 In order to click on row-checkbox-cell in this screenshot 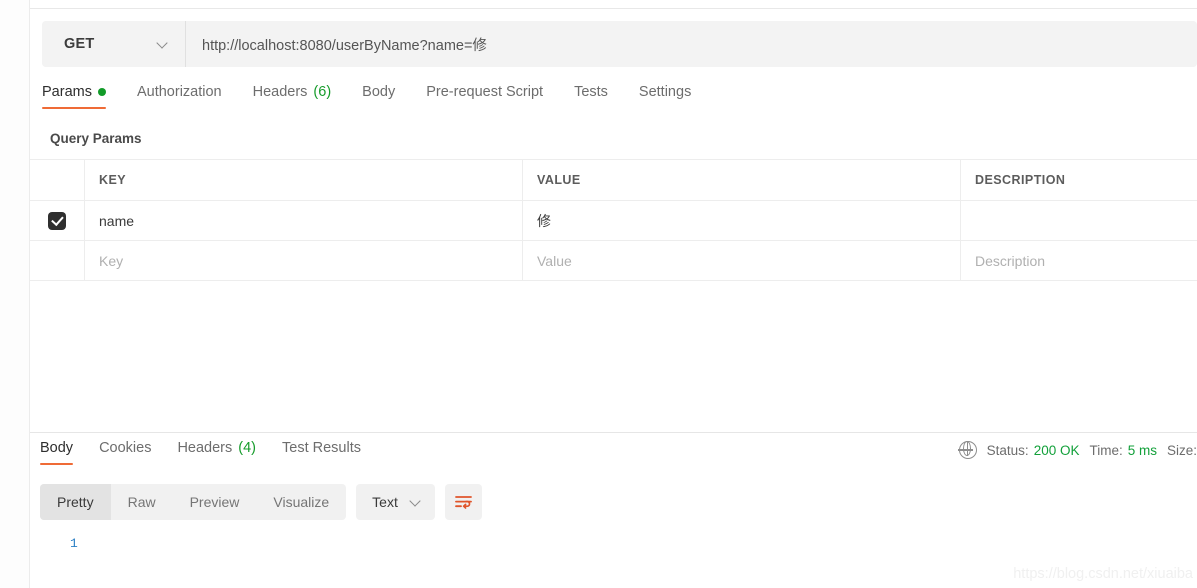, I will do `click(57, 220)`.